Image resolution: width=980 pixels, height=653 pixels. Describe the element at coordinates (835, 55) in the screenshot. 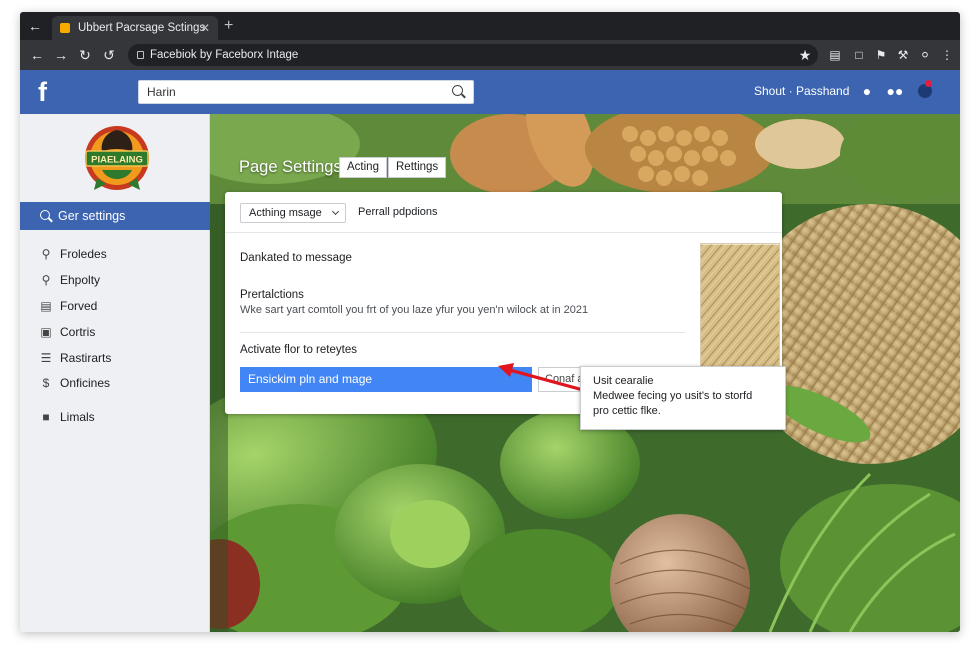

I see `extension-icon: ▤` at that location.